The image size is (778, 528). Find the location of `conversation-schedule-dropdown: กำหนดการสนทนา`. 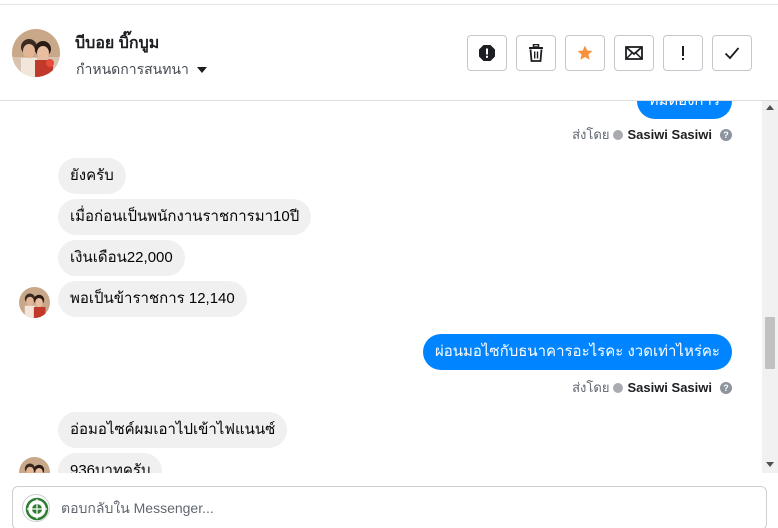

conversation-schedule-dropdown: กำหนดการสนทนา is located at coordinates (141, 70).